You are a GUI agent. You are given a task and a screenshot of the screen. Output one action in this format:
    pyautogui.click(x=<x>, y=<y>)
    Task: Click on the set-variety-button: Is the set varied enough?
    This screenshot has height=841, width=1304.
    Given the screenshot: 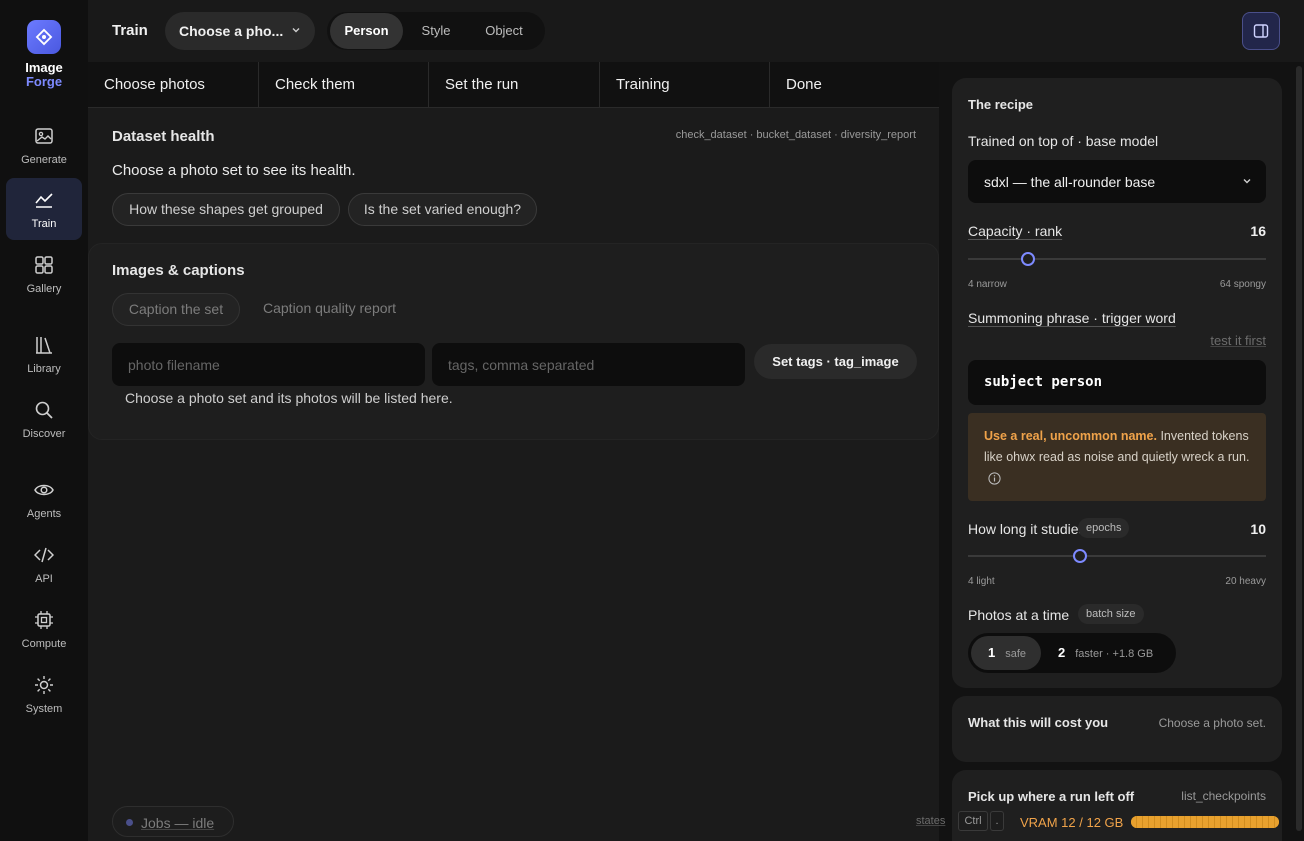 What is the action you would take?
    pyautogui.click(x=442, y=209)
    